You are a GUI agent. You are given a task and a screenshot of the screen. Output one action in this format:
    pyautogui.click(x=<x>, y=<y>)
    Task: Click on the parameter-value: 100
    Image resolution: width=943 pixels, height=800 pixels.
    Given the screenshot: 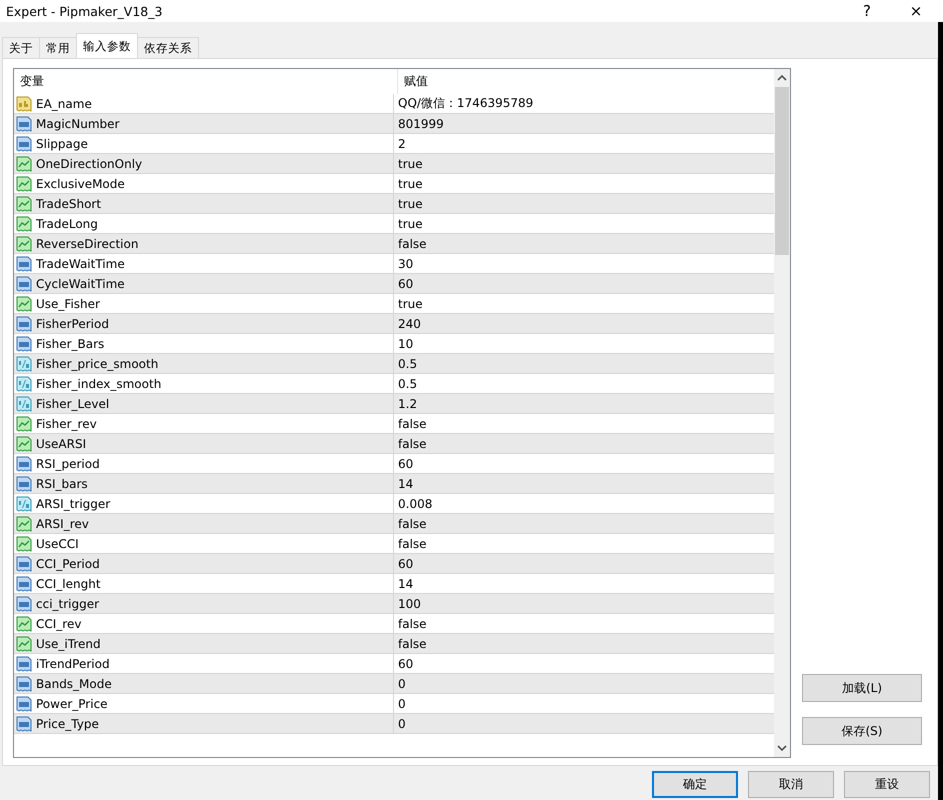 What is the action you would take?
    pyautogui.click(x=409, y=603)
    